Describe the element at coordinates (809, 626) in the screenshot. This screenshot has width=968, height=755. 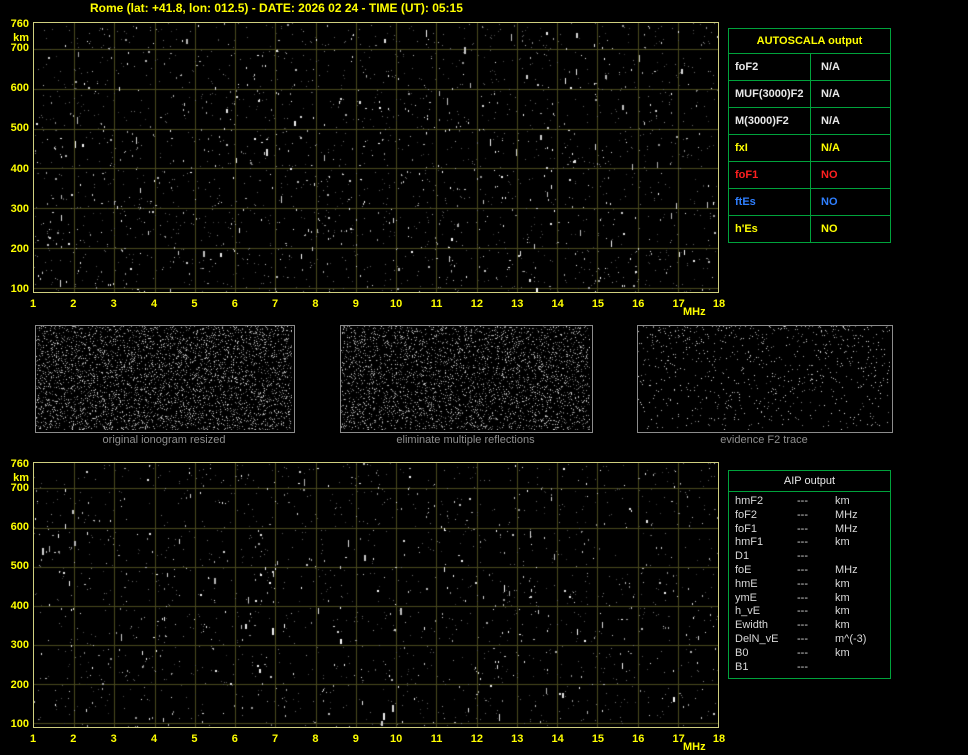
I see `aip-row-9: Ewidth --- km` at that location.